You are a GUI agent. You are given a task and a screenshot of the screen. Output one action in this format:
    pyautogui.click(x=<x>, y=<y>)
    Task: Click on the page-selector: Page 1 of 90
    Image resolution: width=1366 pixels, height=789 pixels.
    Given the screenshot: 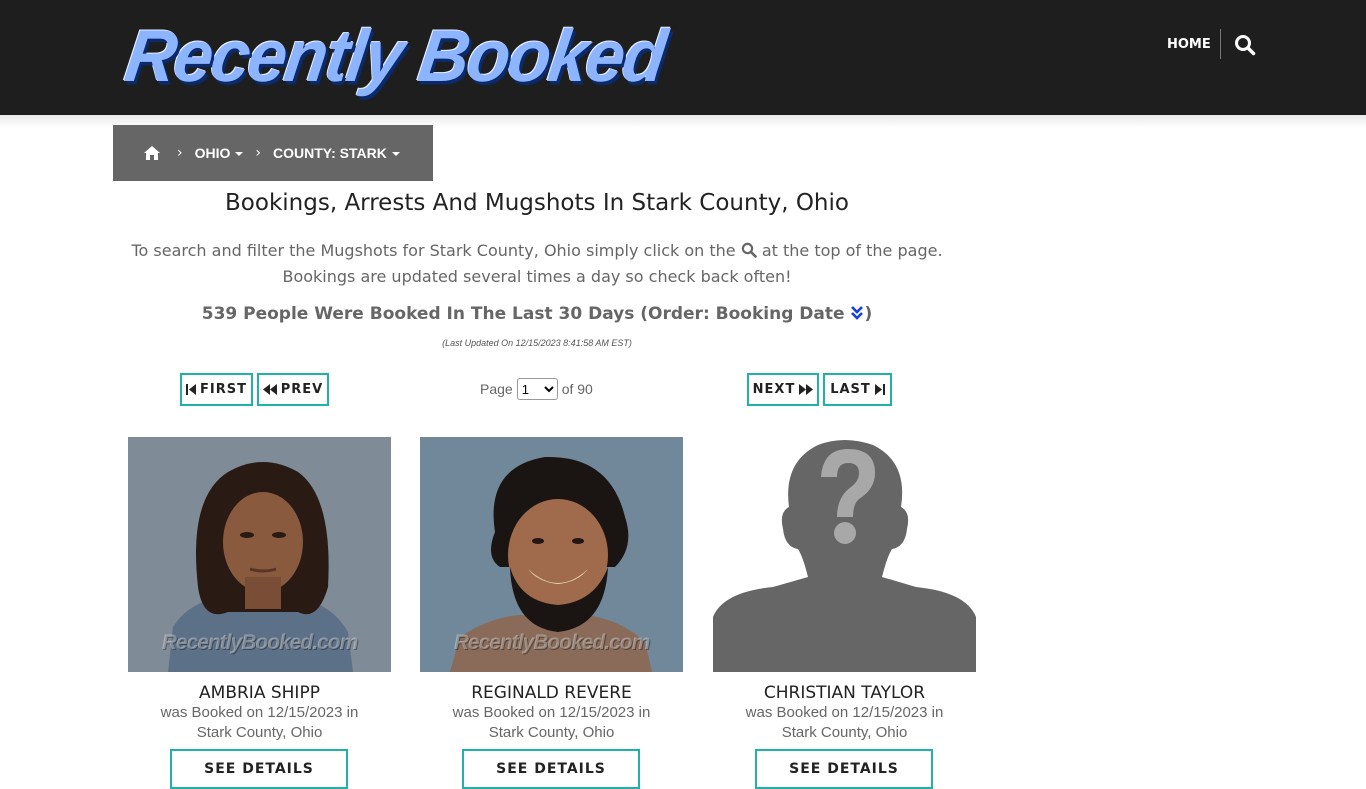 What is the action you would take?
    pyautogui.click(x=536, y=389)
    